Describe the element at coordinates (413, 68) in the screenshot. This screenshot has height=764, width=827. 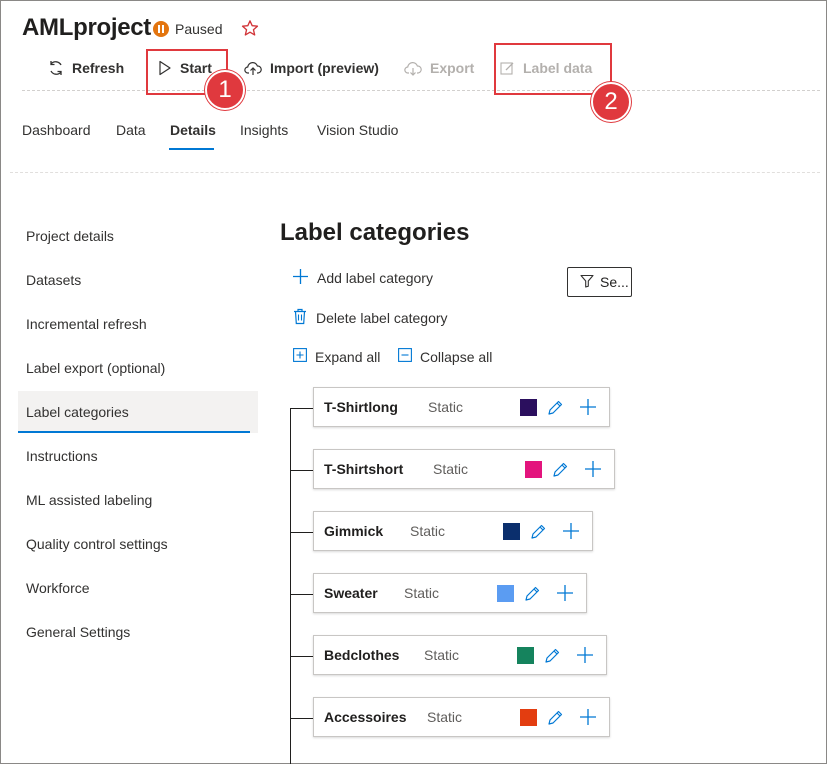
I see `cloud-download-icon` at that location.